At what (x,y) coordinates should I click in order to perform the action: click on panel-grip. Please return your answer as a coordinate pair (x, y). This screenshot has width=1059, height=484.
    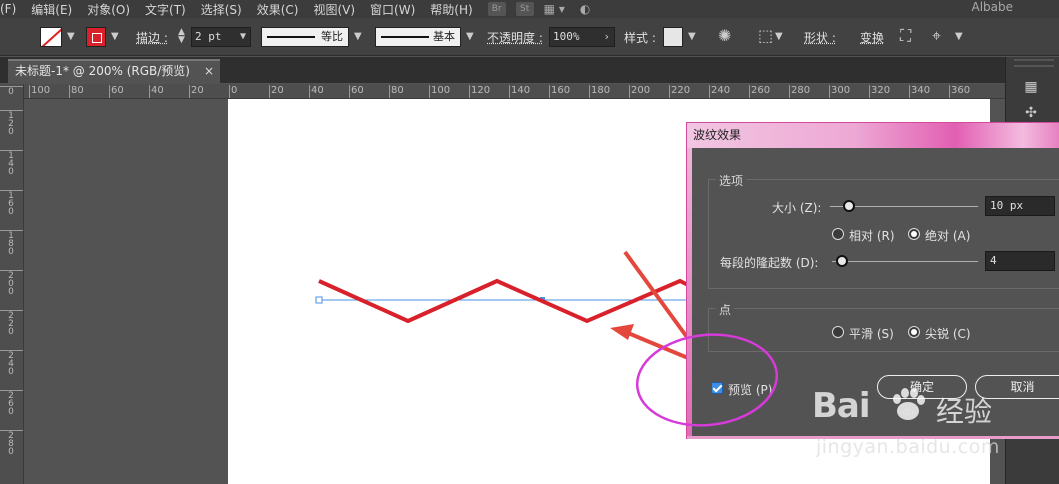
    Looking at the image, I should click on (1034, 63).